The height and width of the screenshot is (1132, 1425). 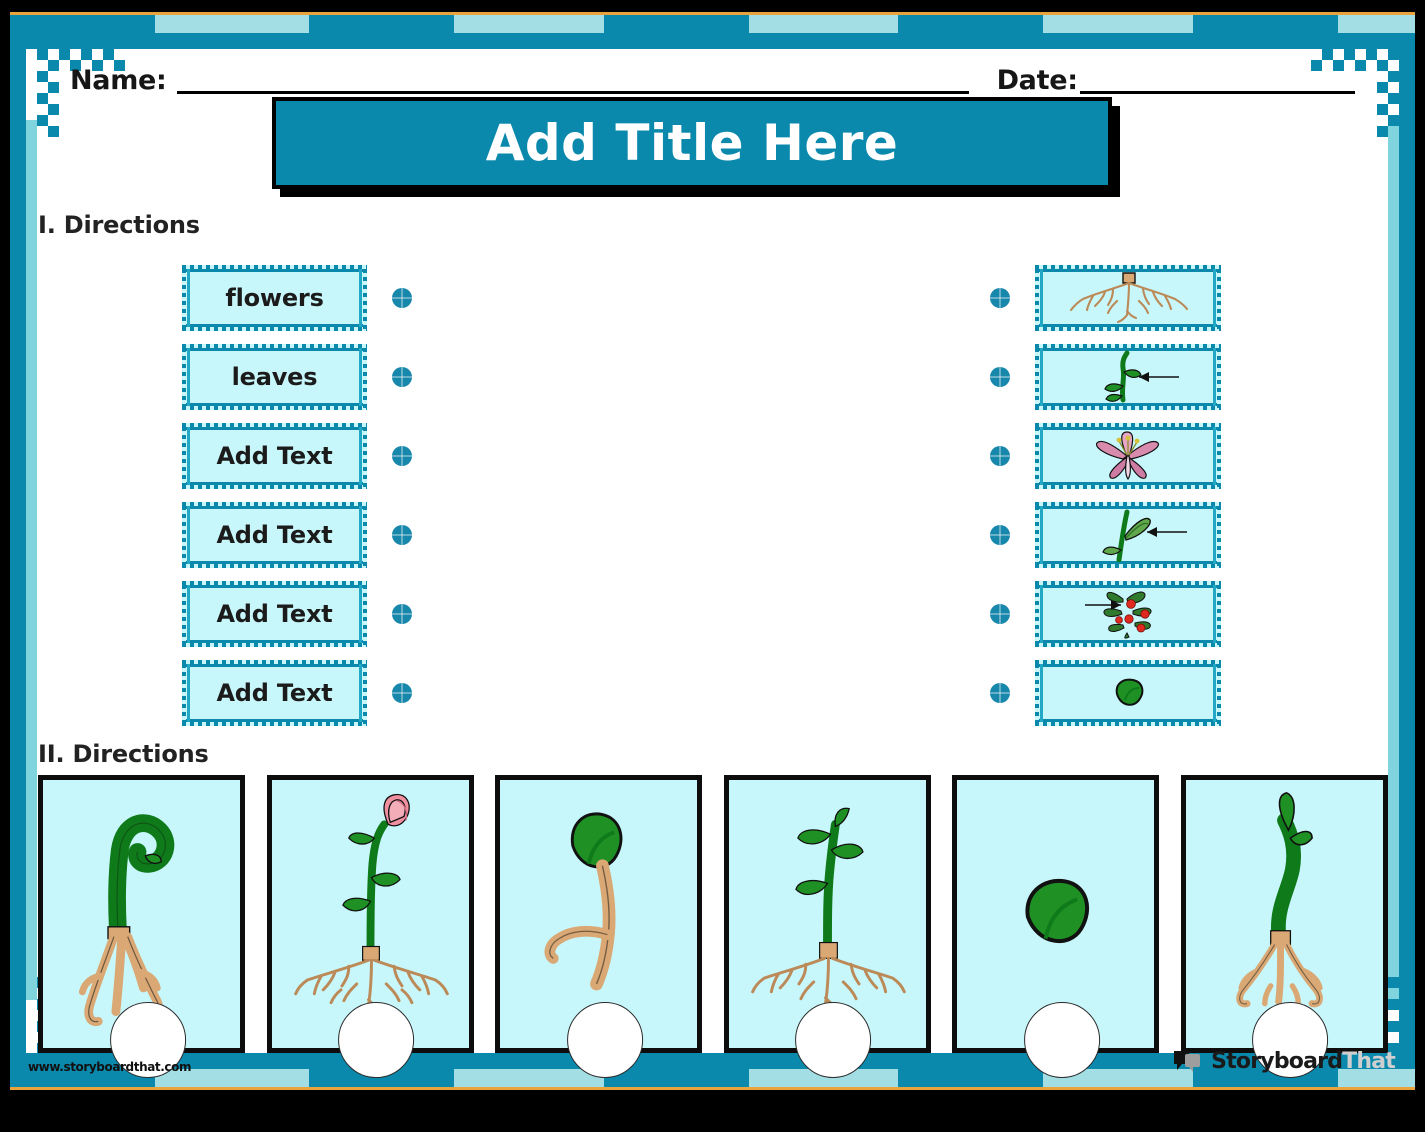 I want to click on date-input-blank, so click(x=1217, y=79).